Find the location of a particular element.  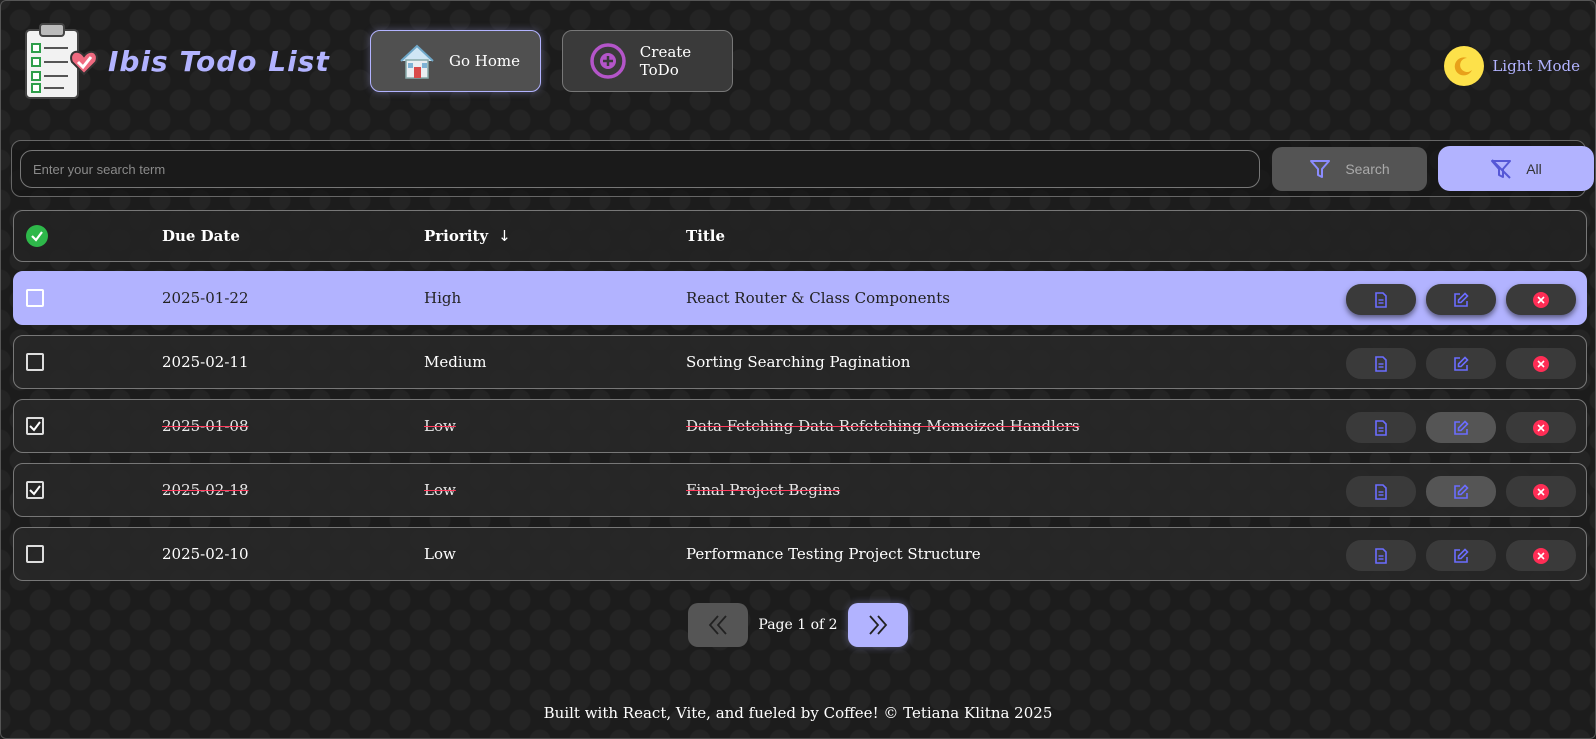

select-all-cell is located at coordinates (41, 236).